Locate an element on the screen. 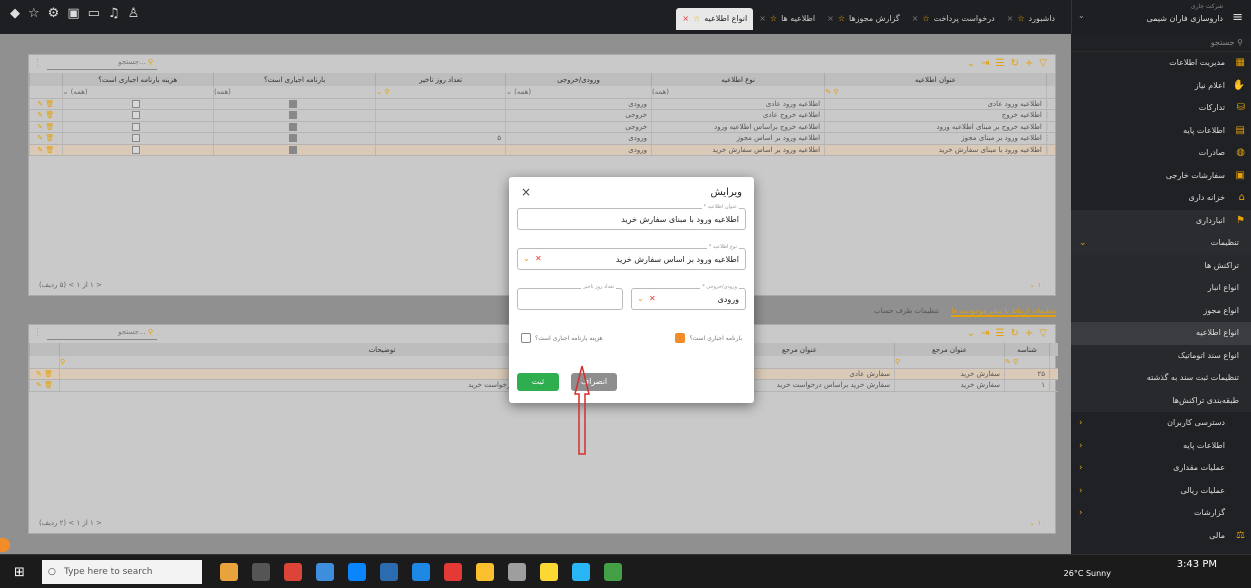  table-row: ⋮ اطلاعیه خروج اطلاعیه خروج عادی خروجی 🗑 ✎ is located at coordinates (542, 115).